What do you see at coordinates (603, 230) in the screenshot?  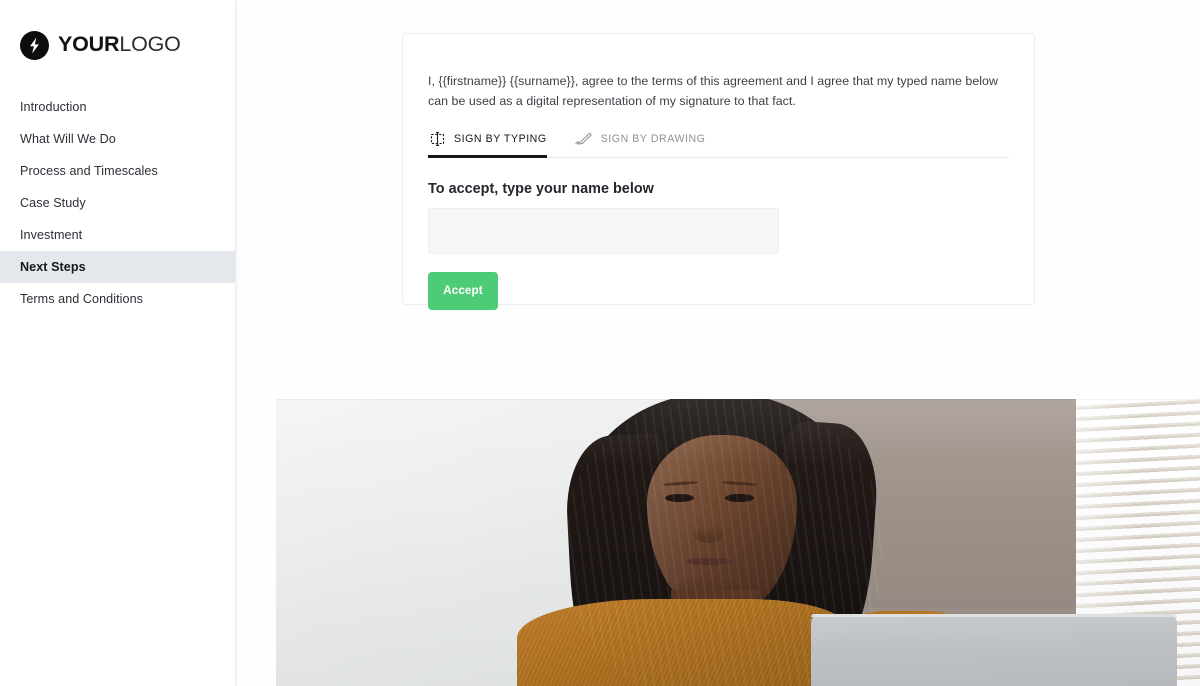 I see `signature-name-input` at bounding box center [603, 230].